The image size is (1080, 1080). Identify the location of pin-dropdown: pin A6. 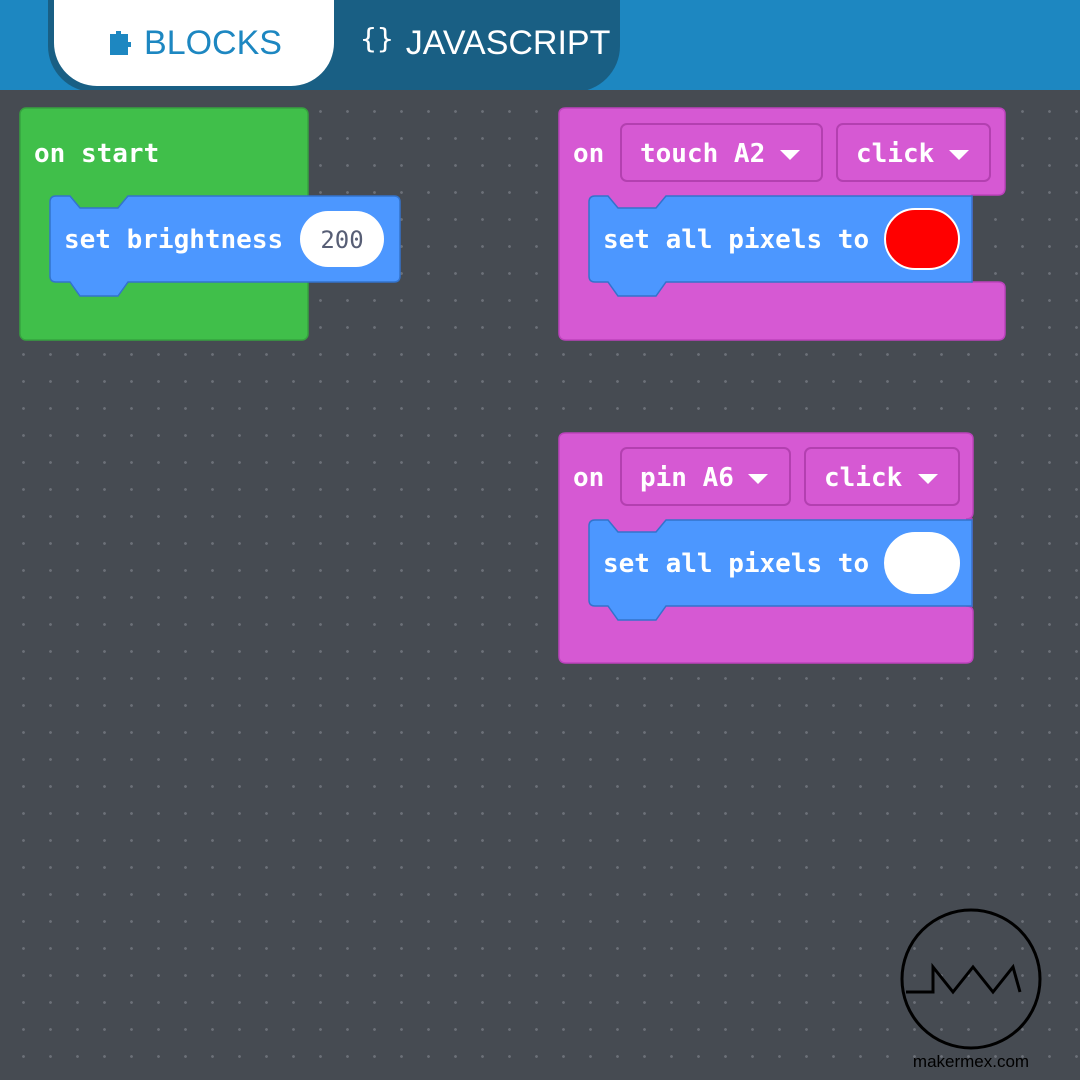
(705, 476).